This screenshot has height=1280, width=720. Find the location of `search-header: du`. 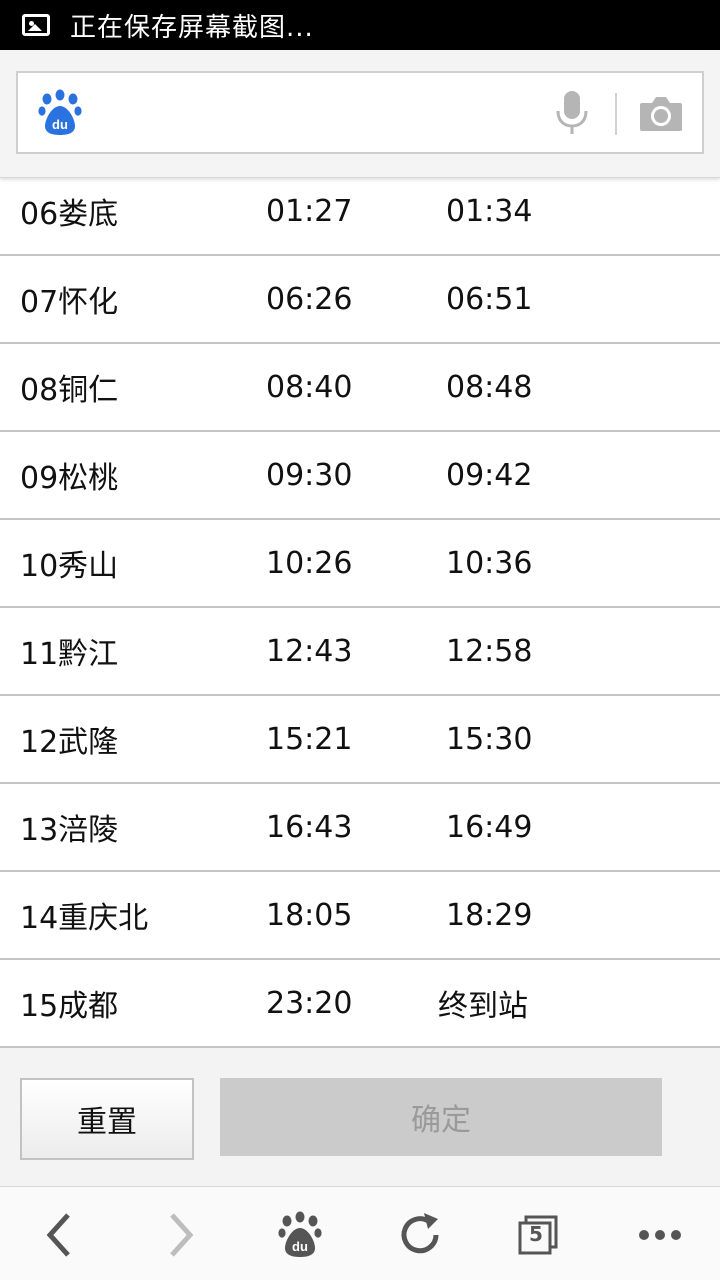

search-header: du is located at coordinates (360, 114).